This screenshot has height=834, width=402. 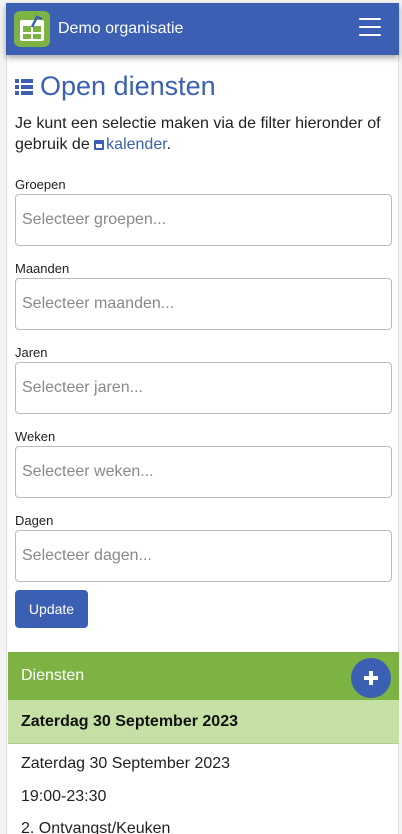 What do you see at coordinates (32, 29) in the screenshot?
I see `calendar-logo-icon` at bounding box center [32, 29].